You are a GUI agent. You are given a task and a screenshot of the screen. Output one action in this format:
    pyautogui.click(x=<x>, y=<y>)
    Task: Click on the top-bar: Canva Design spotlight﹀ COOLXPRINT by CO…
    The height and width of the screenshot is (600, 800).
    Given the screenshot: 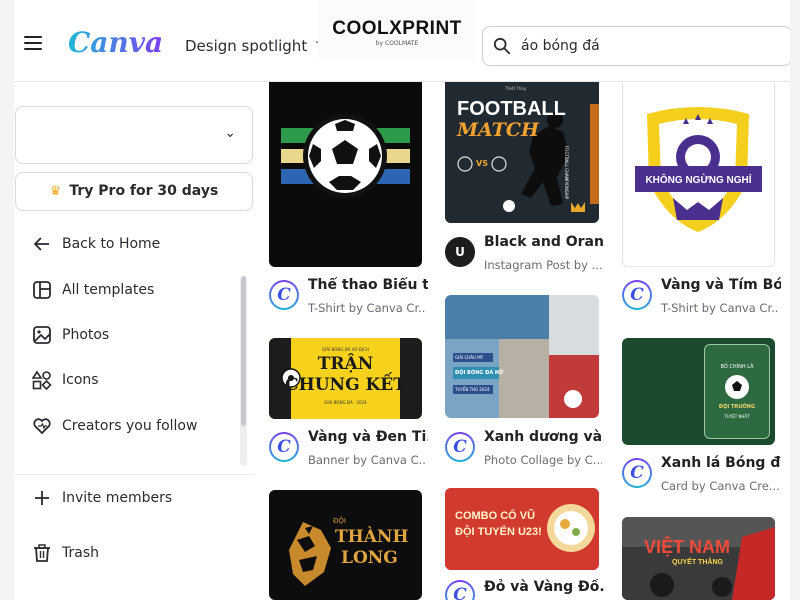 What is the action you would take?
    pyautogui.click(x=403, y=41)
    